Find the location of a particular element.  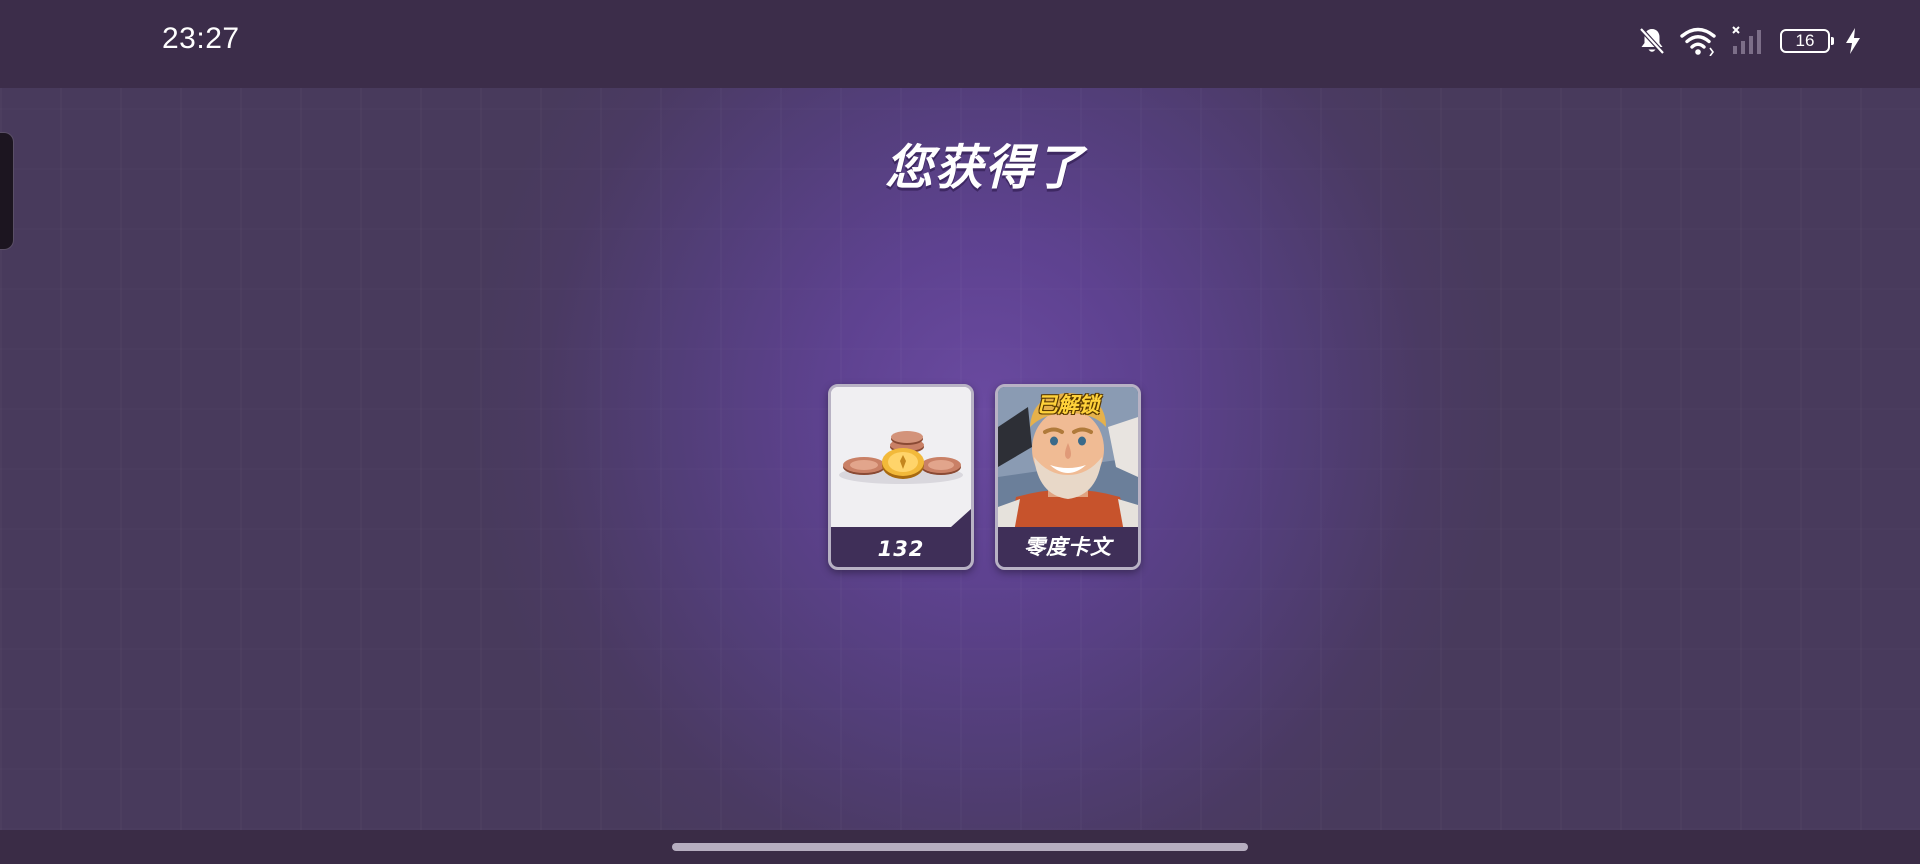

reward-card-hero: 已解锁 零度卡文 is located at coordinates (1068, 477).